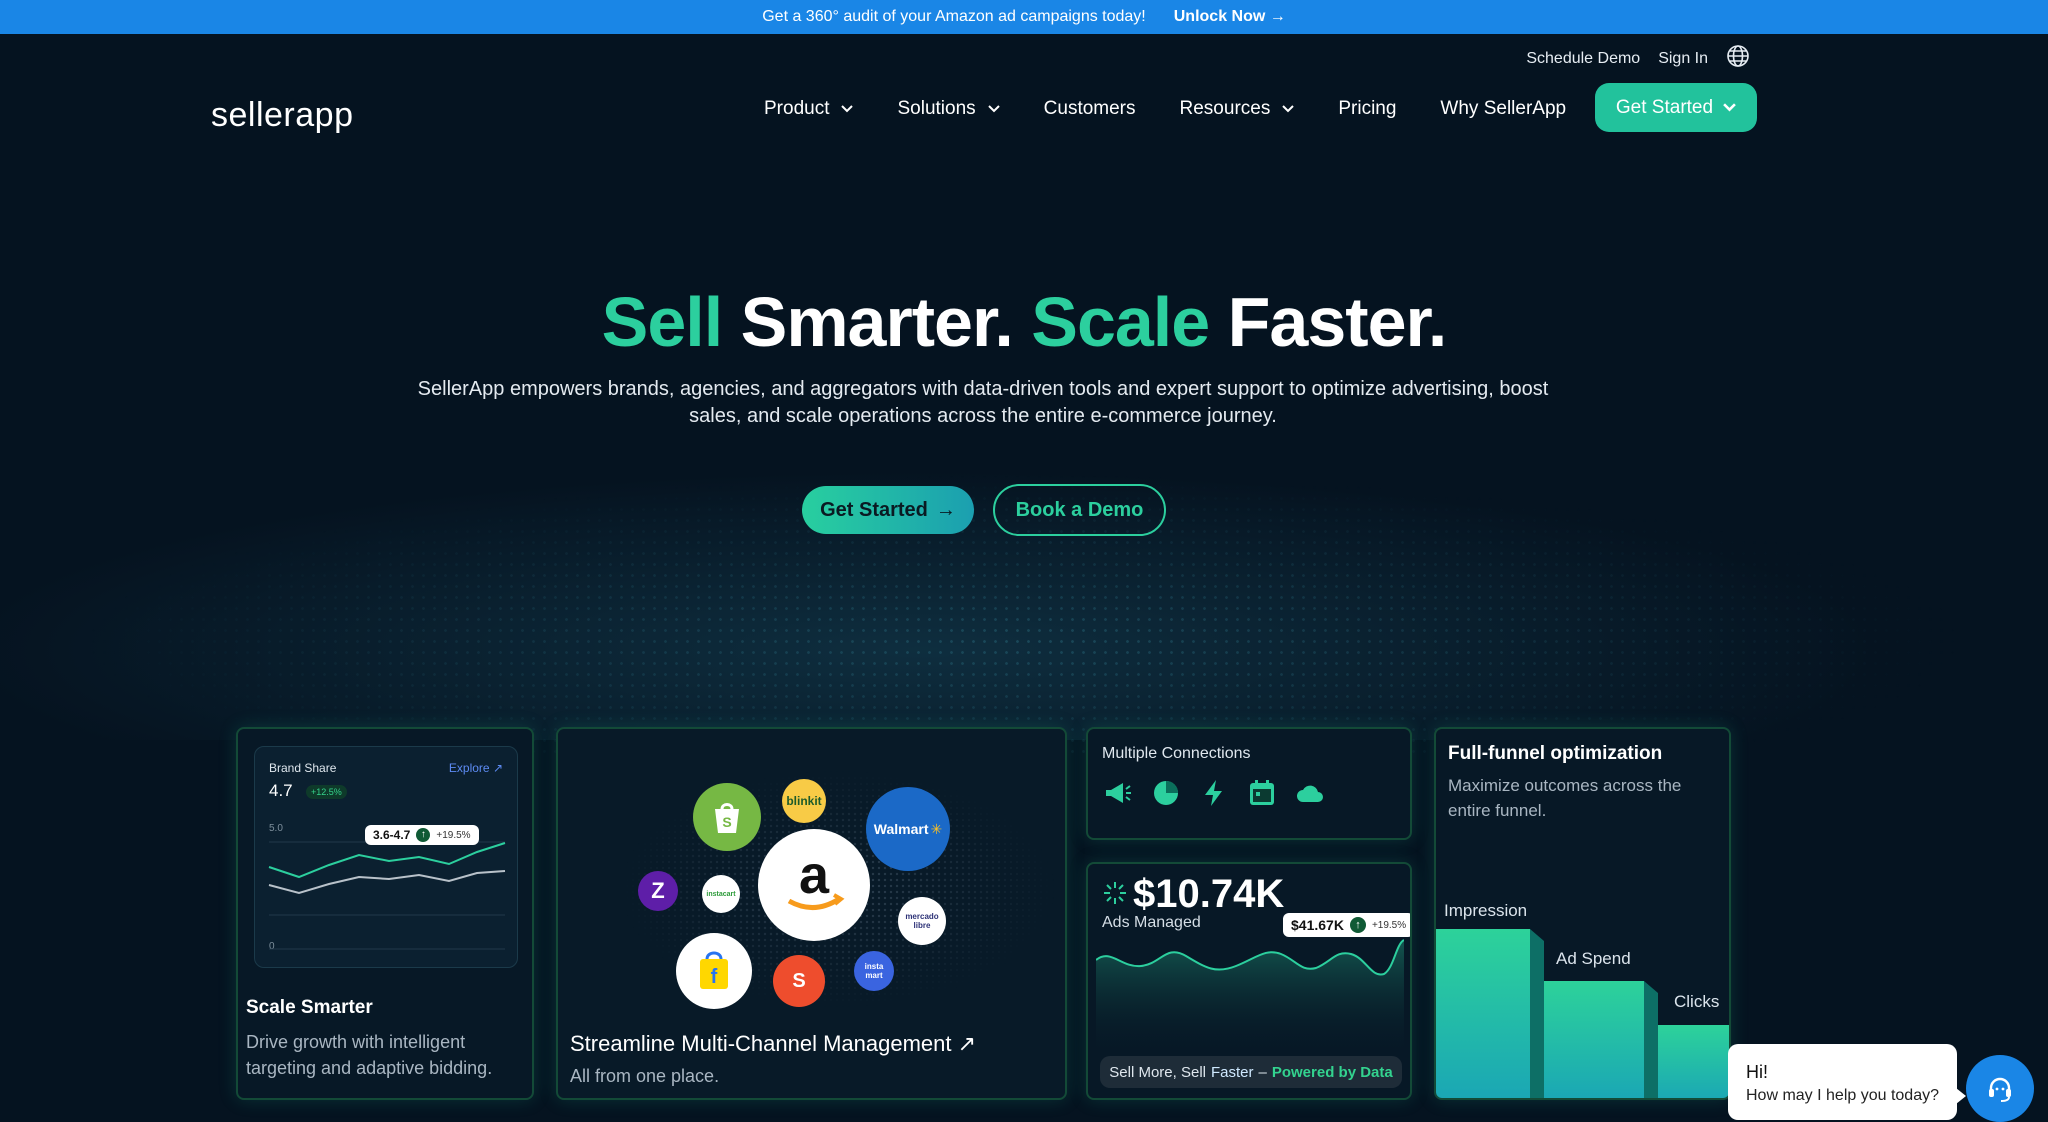 The height and width of the screenshot is (1122, 2048). What do you see at coordinates (1262, 1072) in the screenshot?
I see `footer-dash: –` at bounding box center [1262, 1072].